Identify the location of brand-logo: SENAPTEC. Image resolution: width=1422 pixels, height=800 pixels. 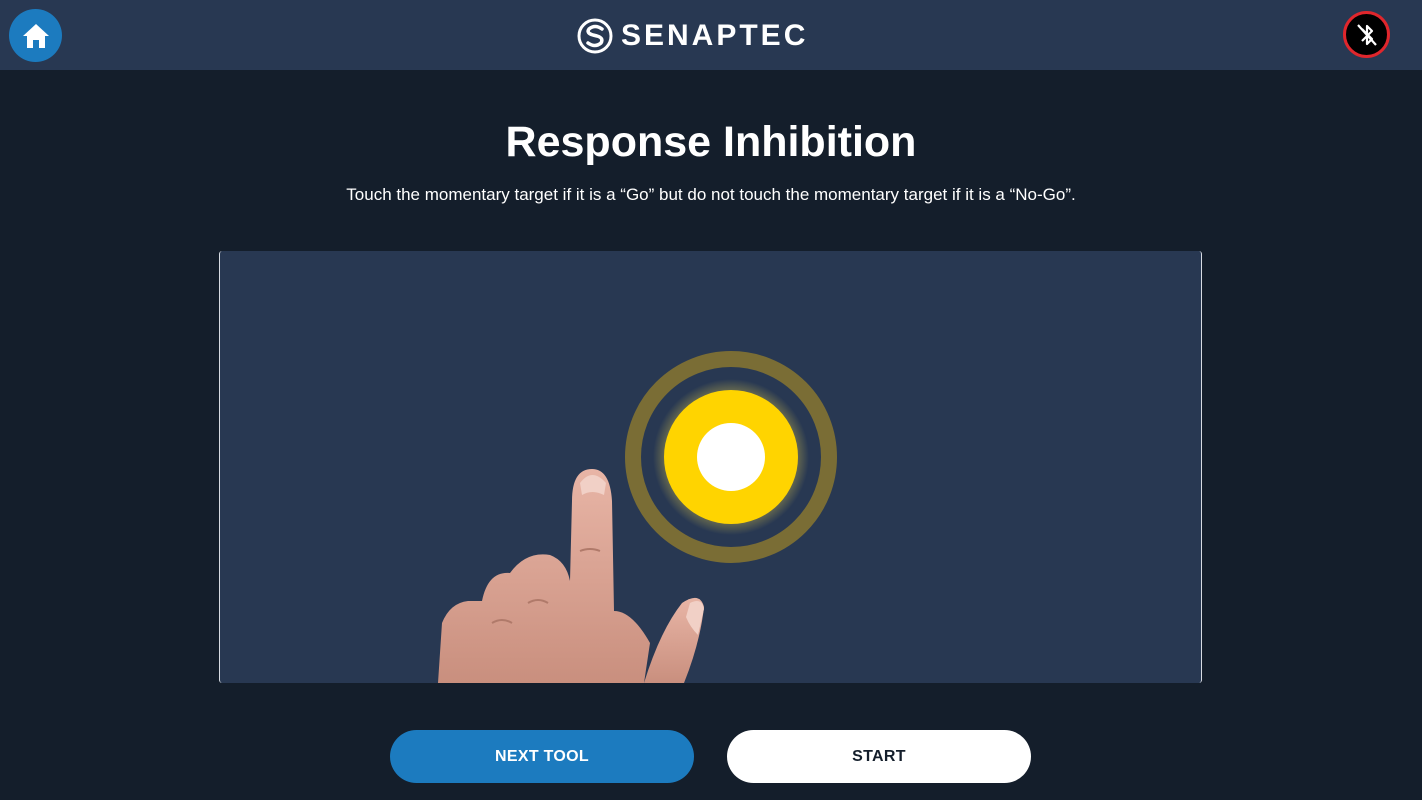
(692, 36).